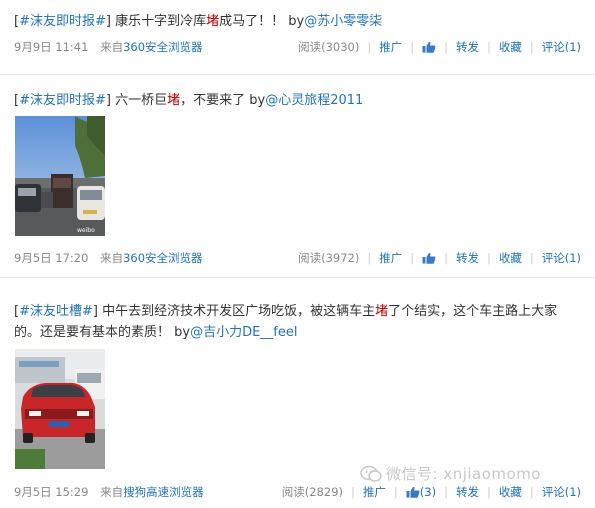 Image resolution: width=595 pixels, height=508 pixels. I want to click on mention-link: @心灵旅程2011, so click(314, 100).